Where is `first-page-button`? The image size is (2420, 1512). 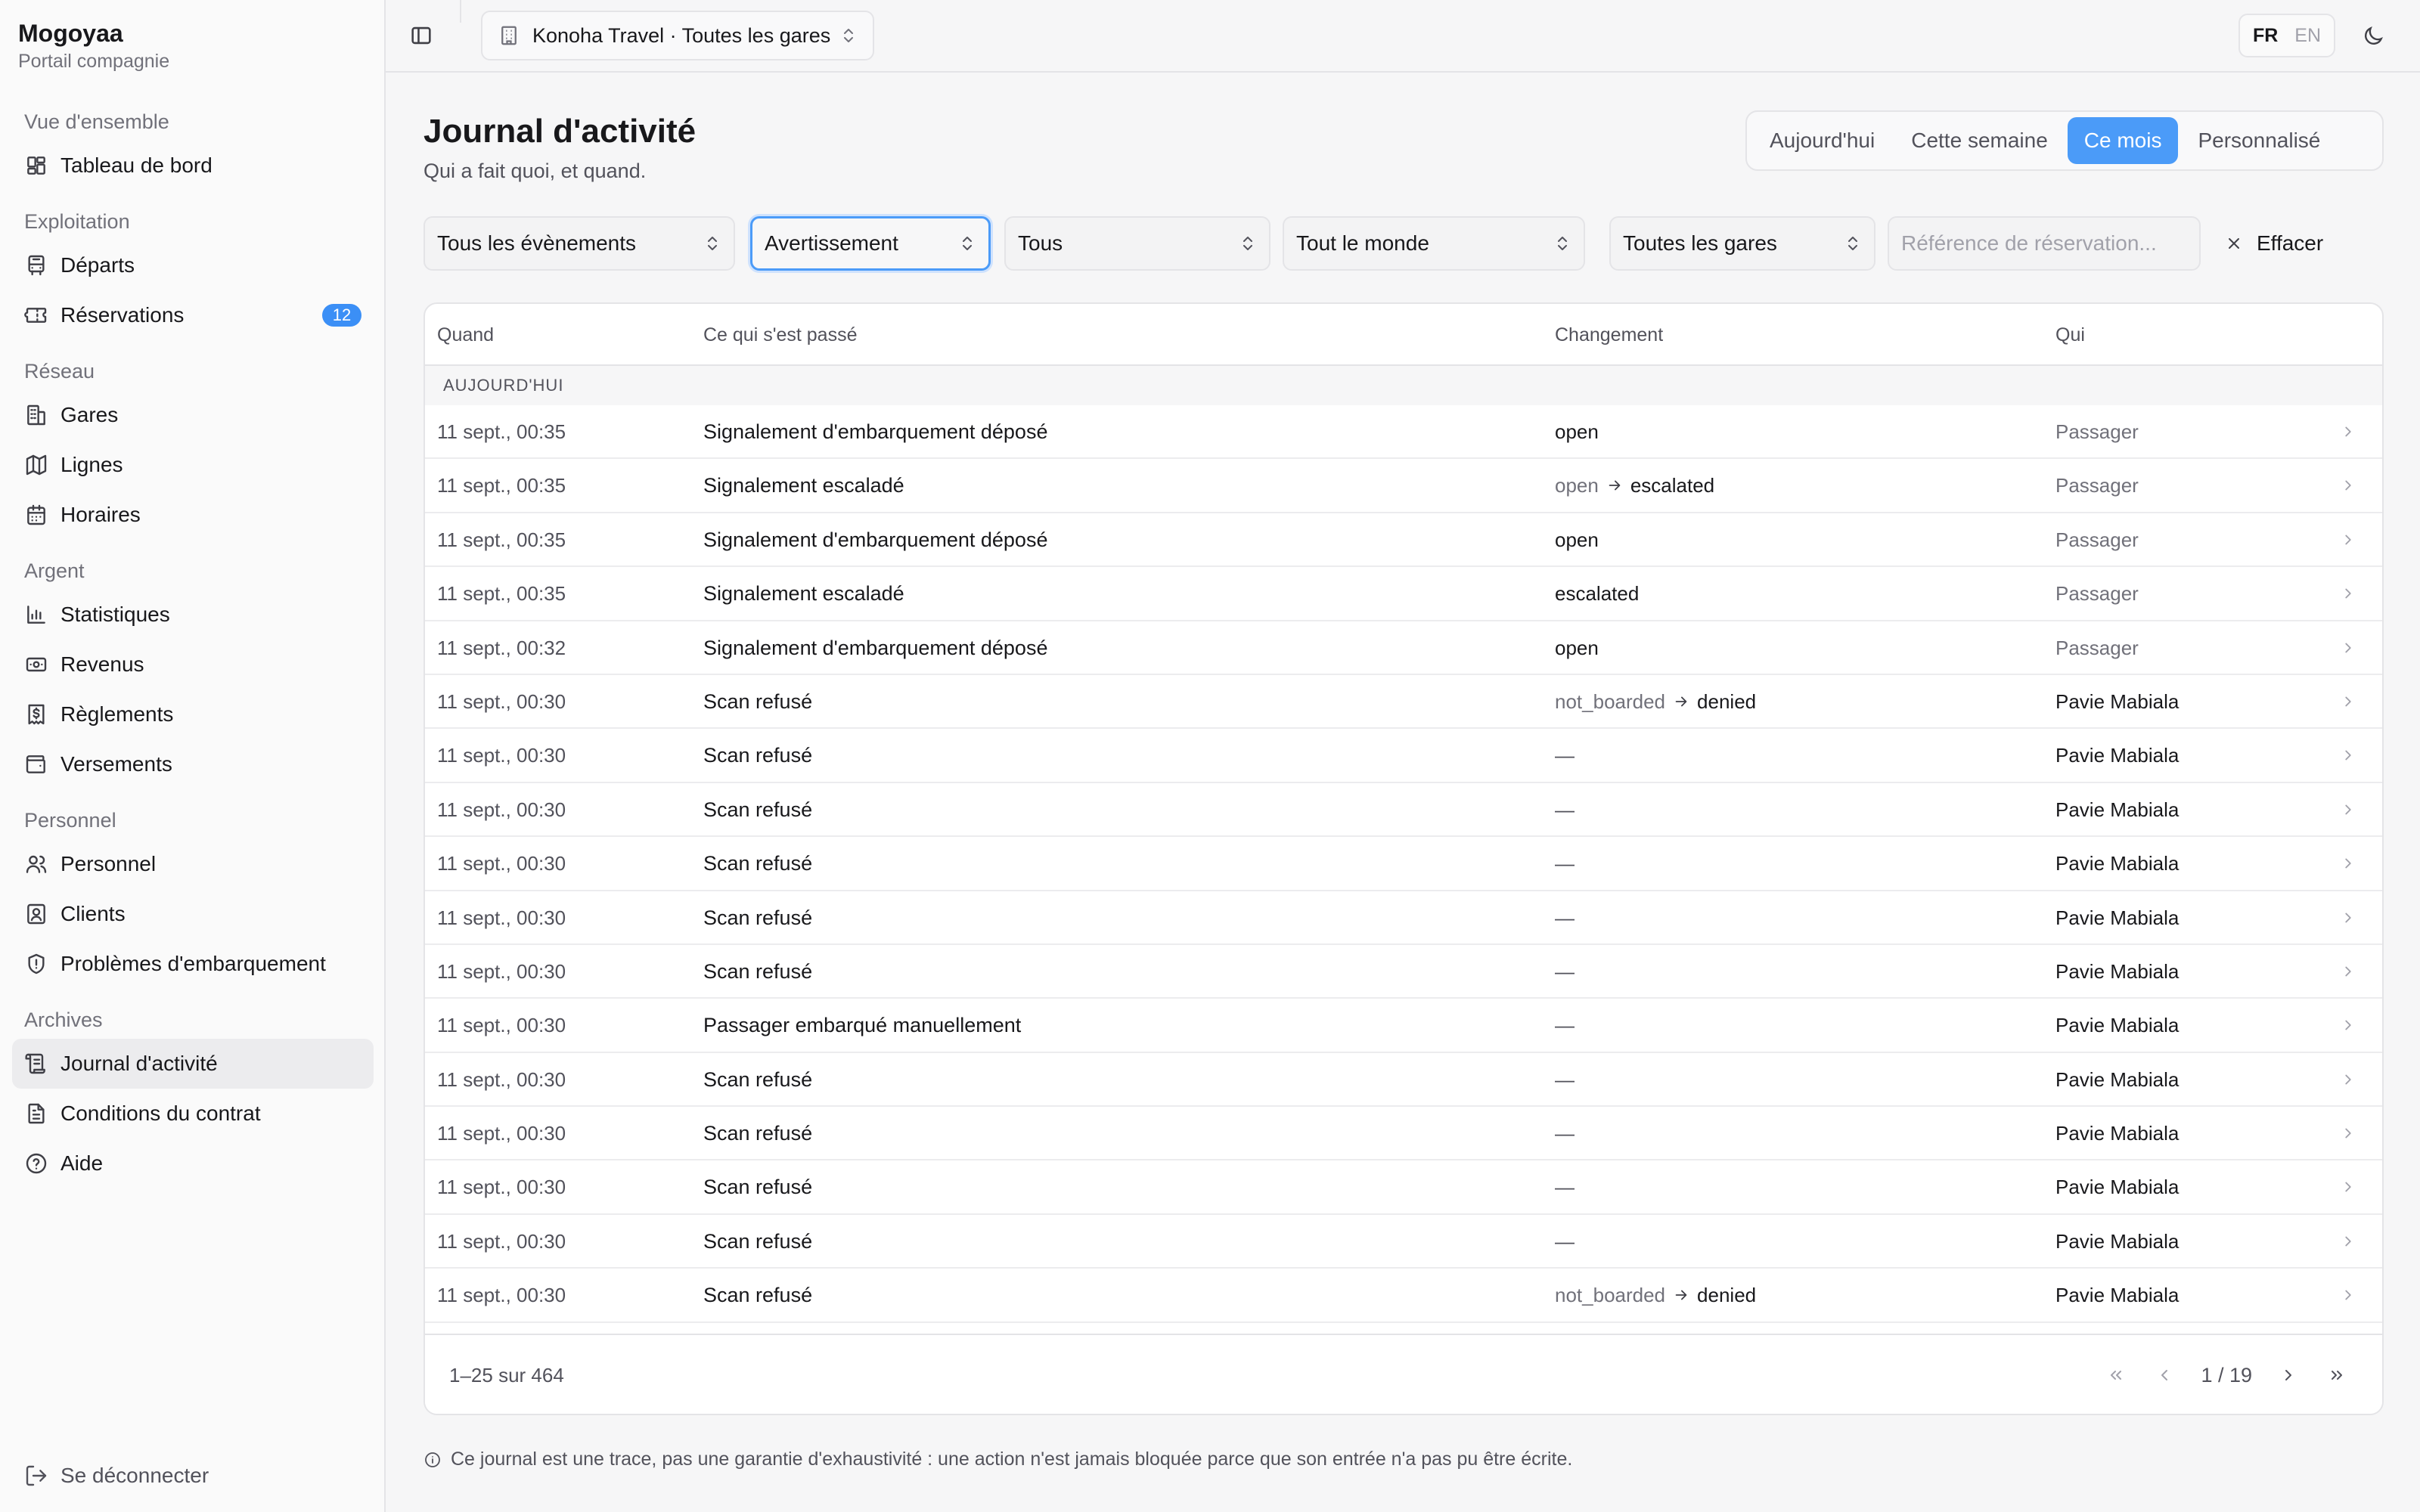 first-page-button is located at coordinates (2116, 1375).